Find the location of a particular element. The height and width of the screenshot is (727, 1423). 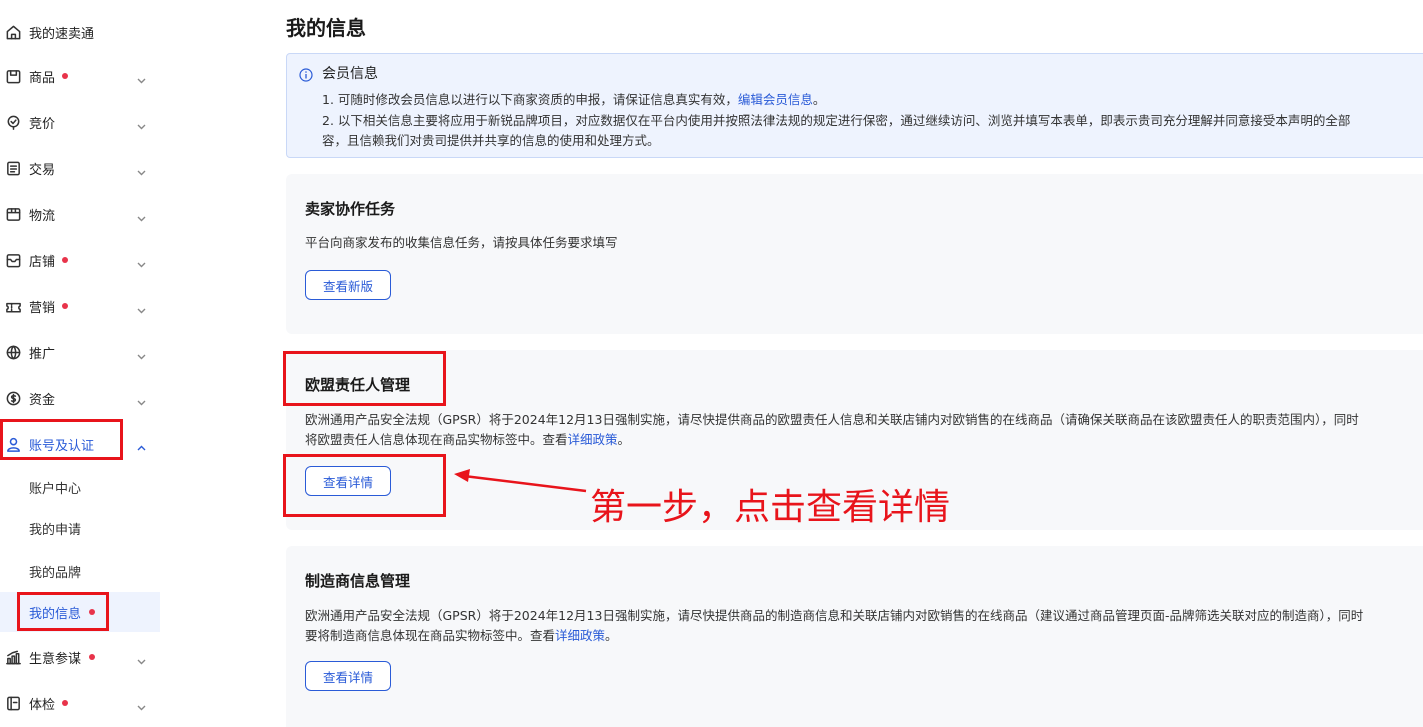

card-description: 要将制造商信息体现在商品实物标签中。查看详细政策。 is located at coordinates (461, 636).